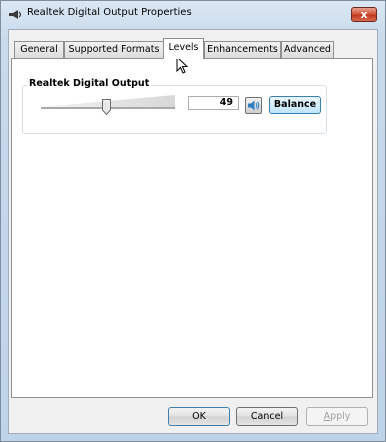 This screenshot has height=442, width=386. I want to click on tab-advanced: Advanced, so click(307, 49).